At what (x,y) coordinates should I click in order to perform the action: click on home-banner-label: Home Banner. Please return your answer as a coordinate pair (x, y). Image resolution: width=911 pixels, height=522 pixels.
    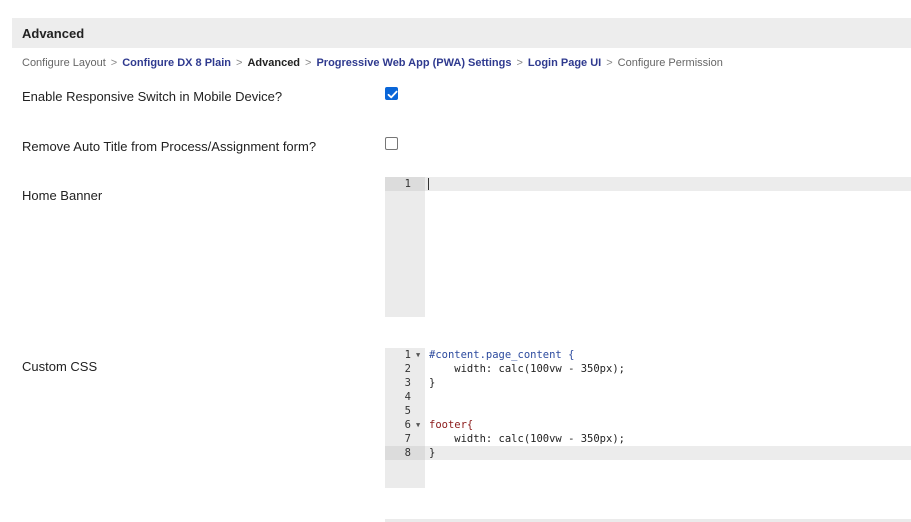
    Looking at the image, I should click on (62, 195).